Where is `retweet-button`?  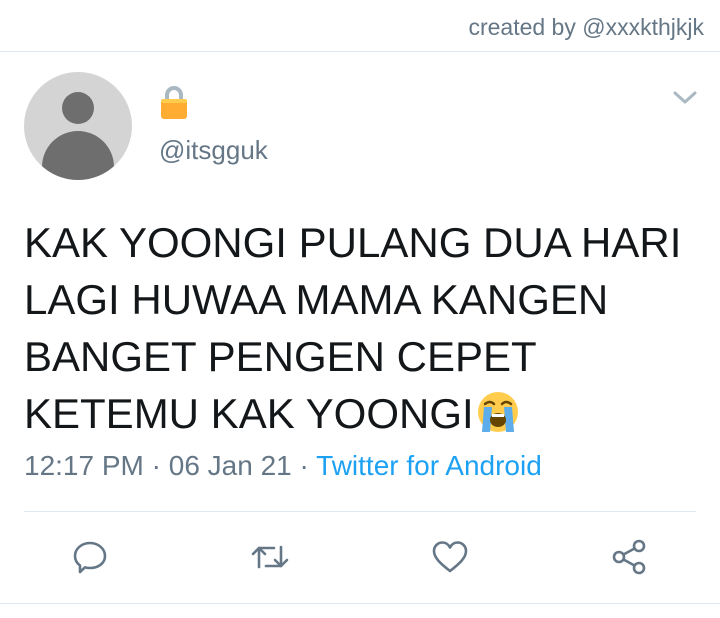 retweet-button is located at coordinates (270, 557).